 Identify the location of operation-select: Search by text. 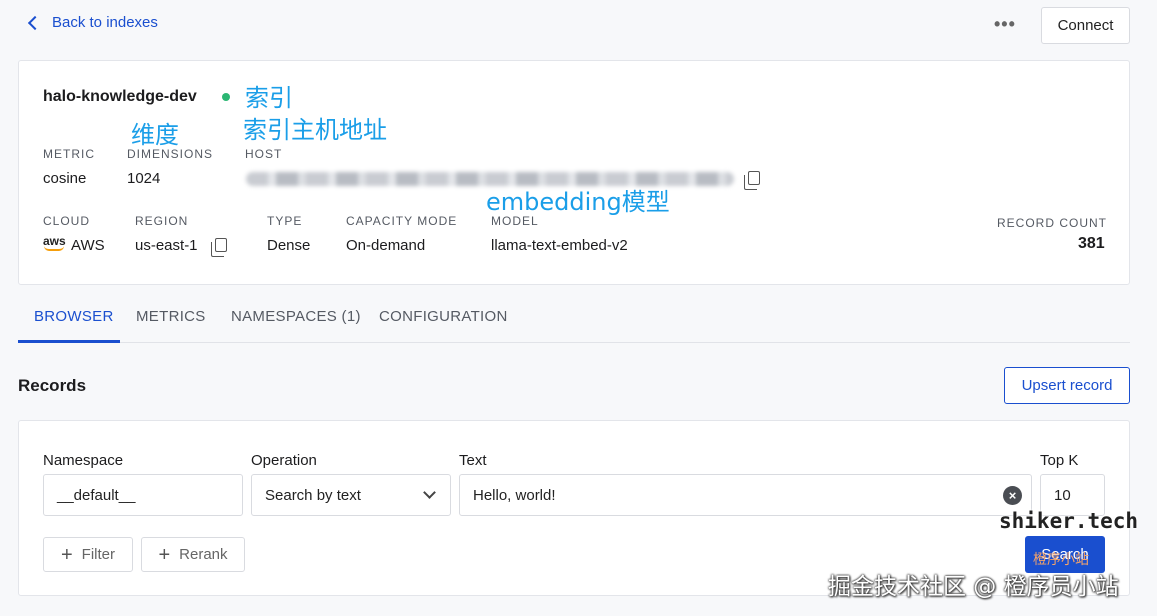
(351, 495).